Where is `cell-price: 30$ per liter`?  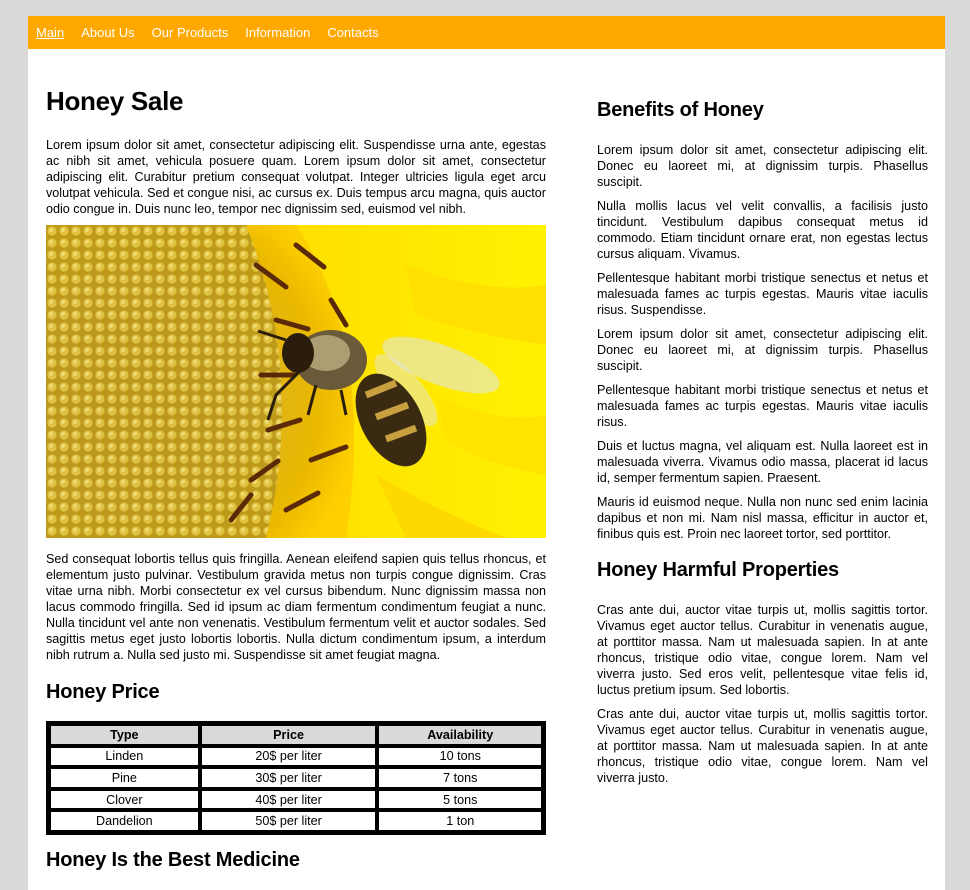
cell-price: 30$ per liter is located at coordinates (288, 778).